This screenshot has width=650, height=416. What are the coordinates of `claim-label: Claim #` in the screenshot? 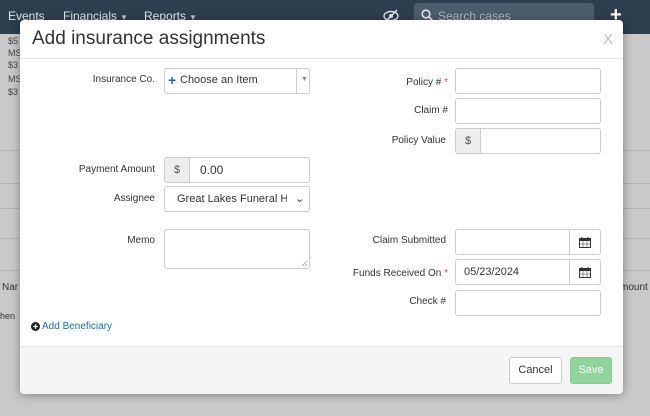 It's located at (431, 110).